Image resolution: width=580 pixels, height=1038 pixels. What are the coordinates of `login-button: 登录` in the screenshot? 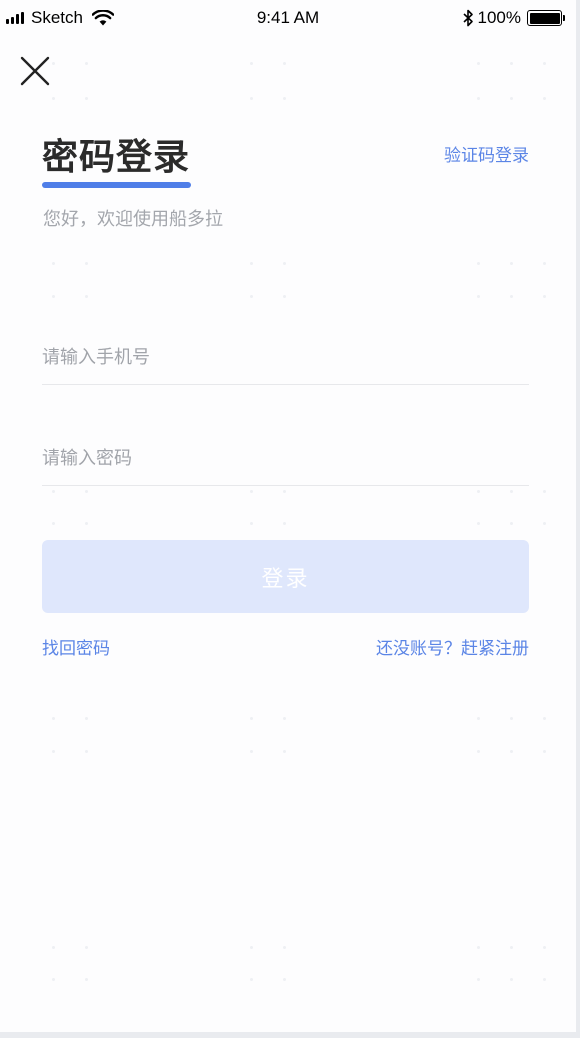 It's located at (285, 576).